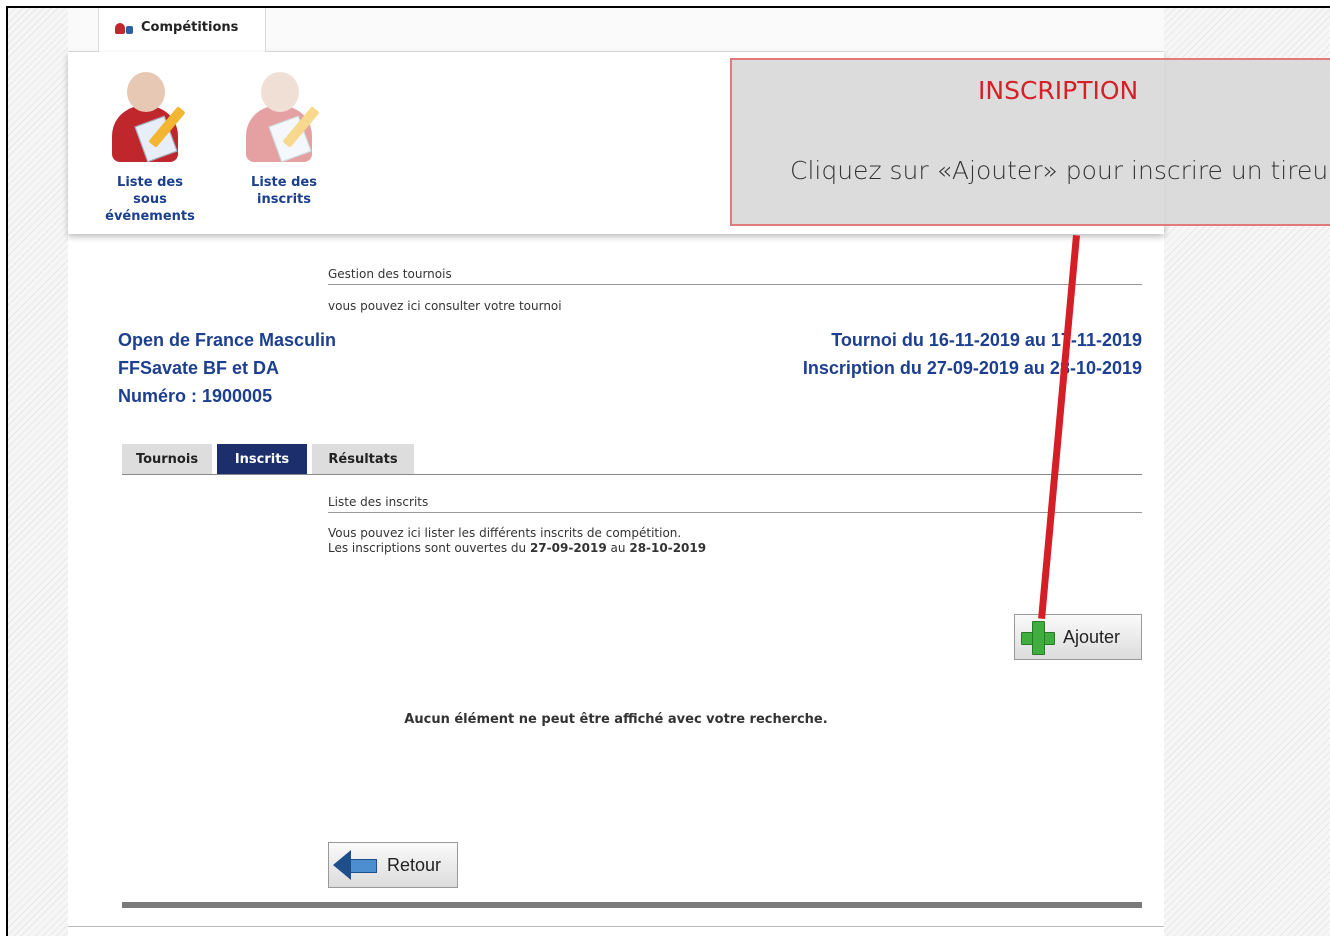  Describe the element at coordinates (1038, 638) in the screenshot. I see `plus-icon` at that location.